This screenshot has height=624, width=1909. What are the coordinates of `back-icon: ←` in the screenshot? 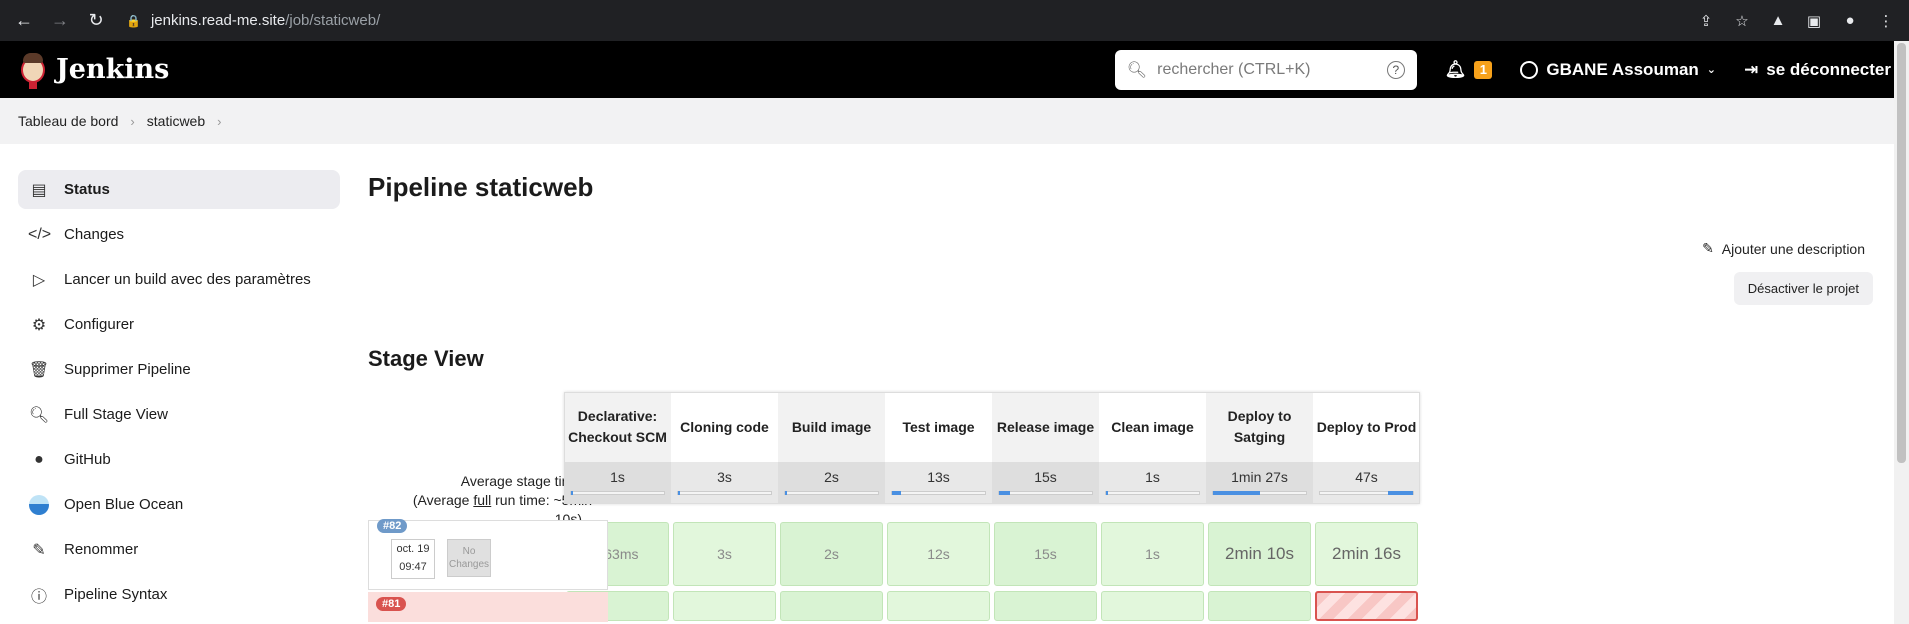 It's located at (24, 21).